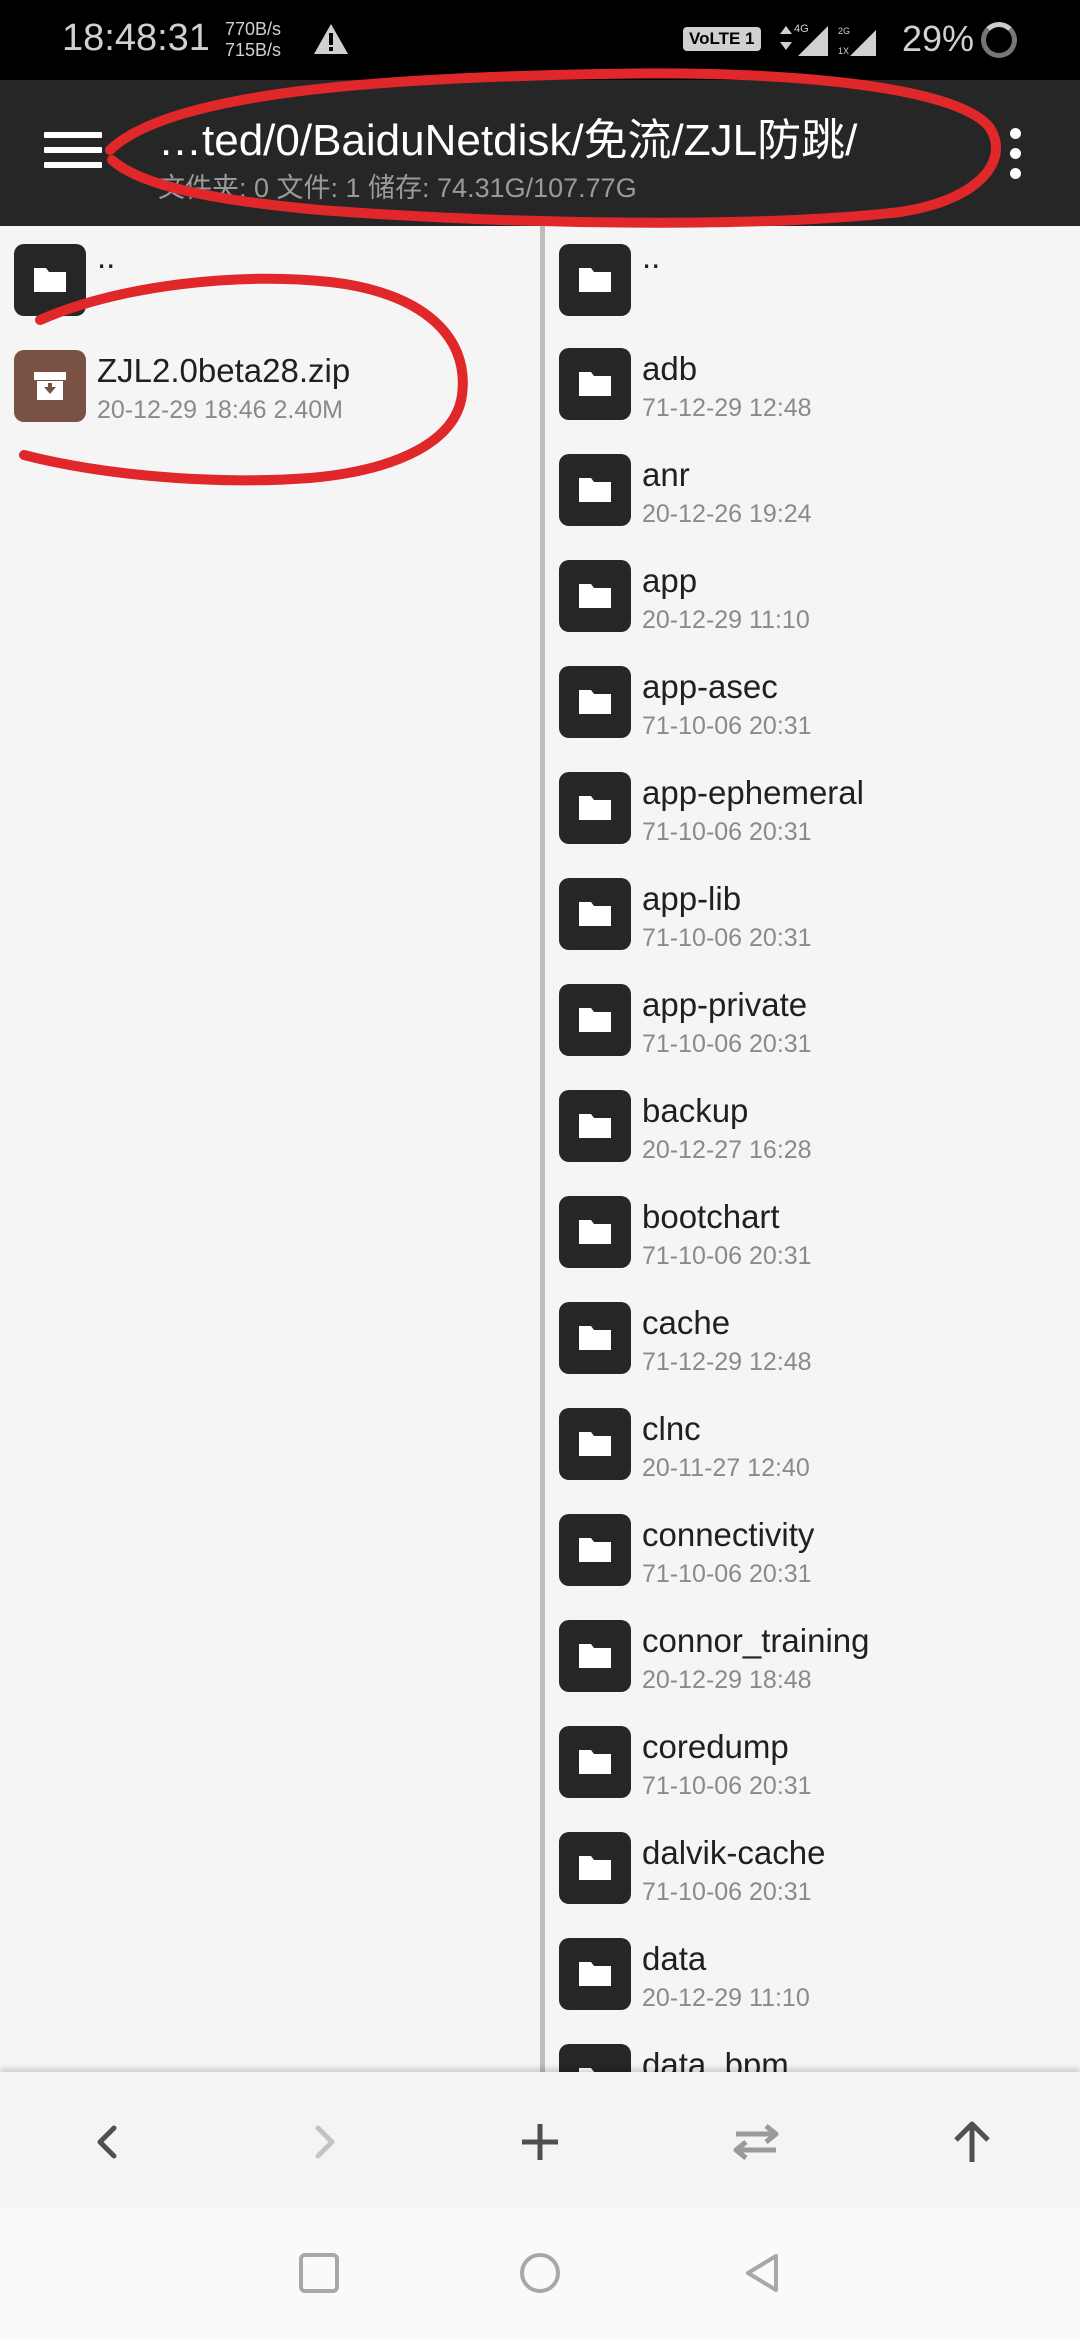  I want to click on download-speed: 715B/s, so click(253, 50).